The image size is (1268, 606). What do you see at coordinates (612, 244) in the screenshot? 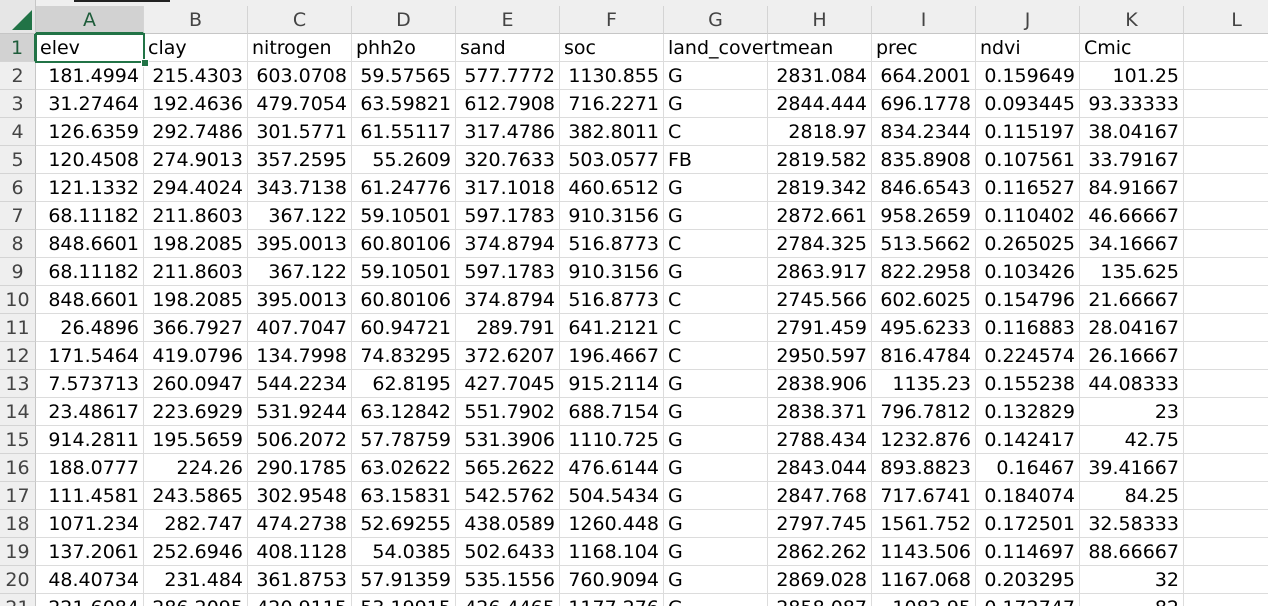
I see `cell-f8: 516.8773` at bounding box center [612, 244].